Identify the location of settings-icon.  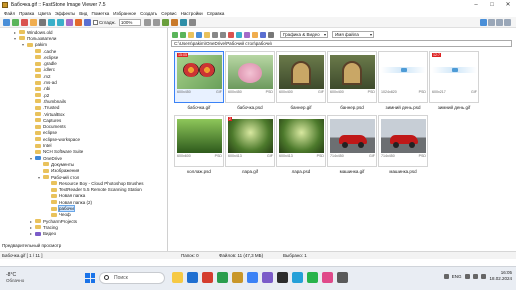
(192, 22).